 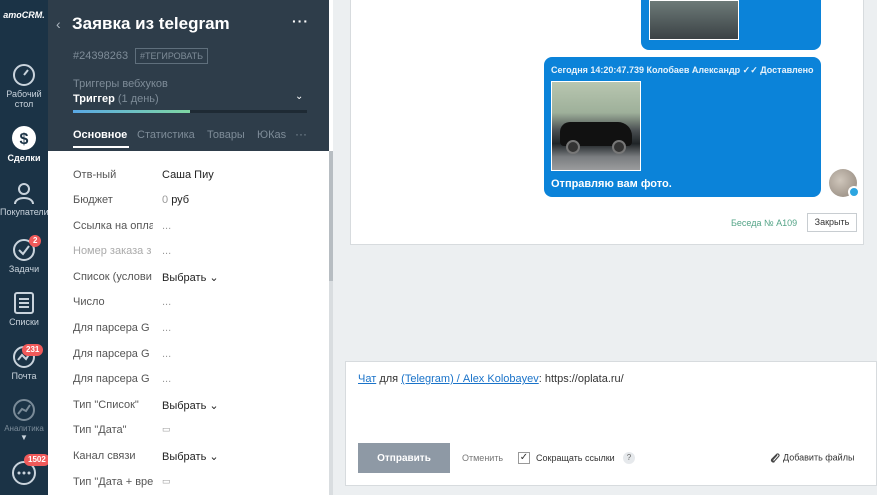 What do you see at coordinates (120, 84) in the screenshot?
I see `pipeline-name: Триггеры вебхуков` at bounding box center [120, 84].